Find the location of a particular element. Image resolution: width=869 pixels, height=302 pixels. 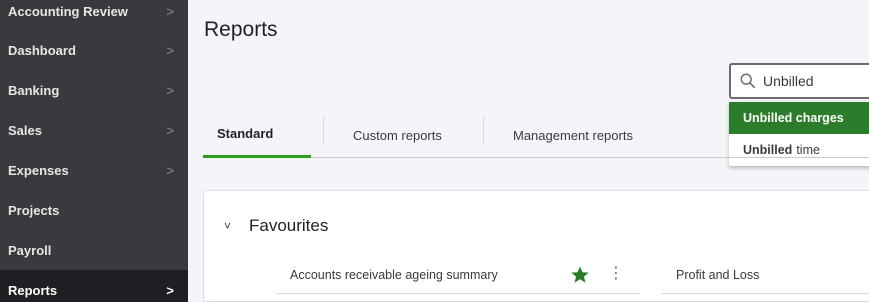

search-icon is located at coordinates (748, 81).